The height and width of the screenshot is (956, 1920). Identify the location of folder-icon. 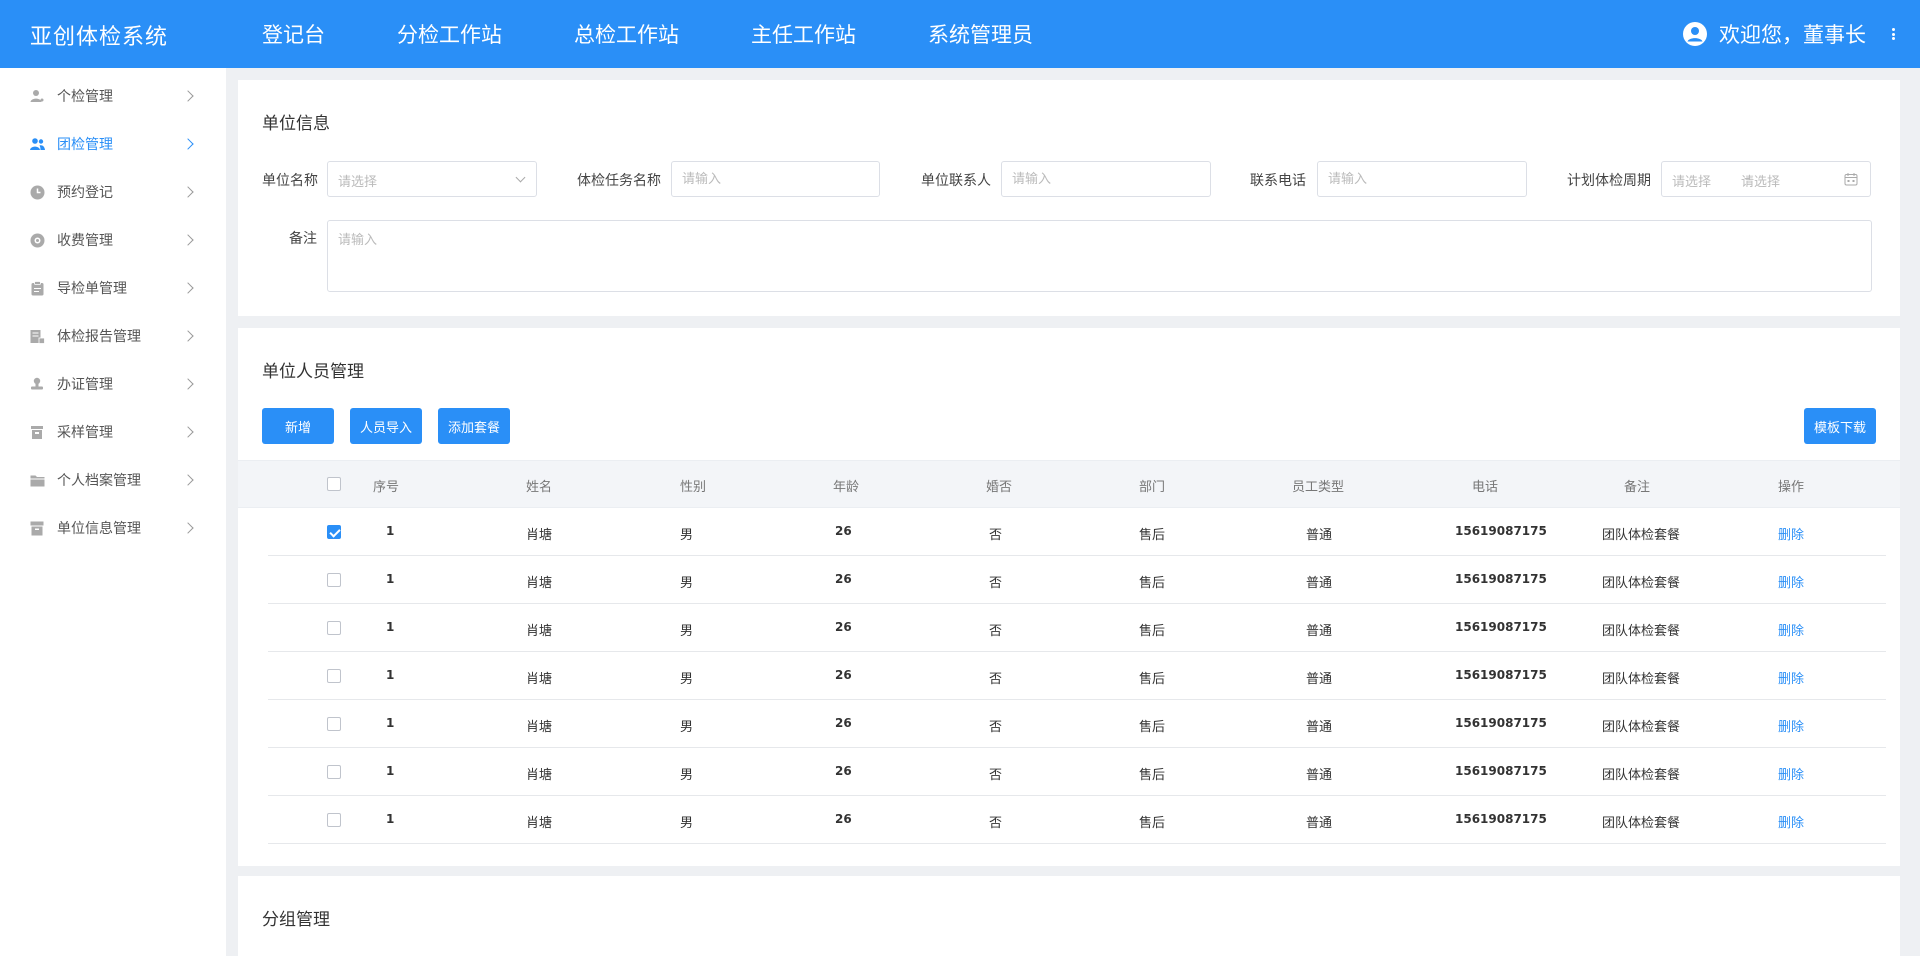
(37, 480).